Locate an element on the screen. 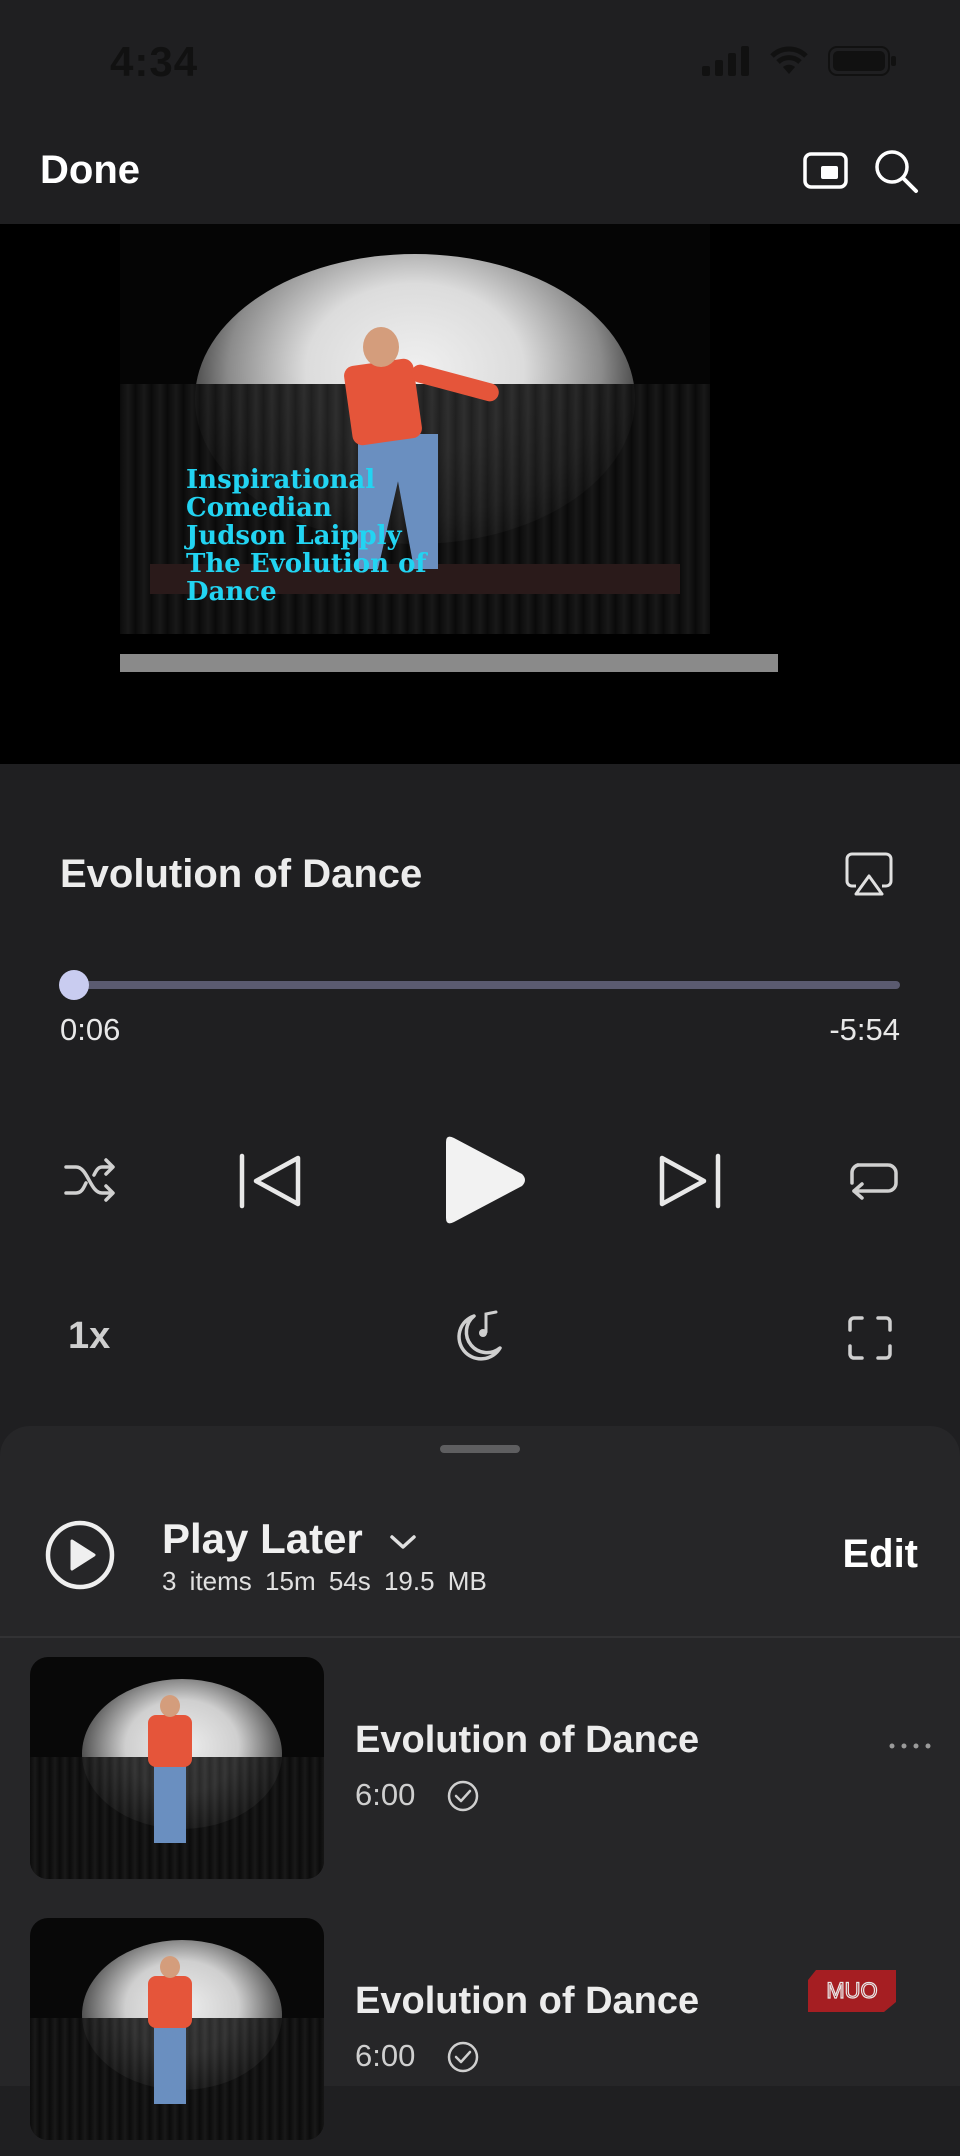  airplay-icon is located at coordinates (869, 875).